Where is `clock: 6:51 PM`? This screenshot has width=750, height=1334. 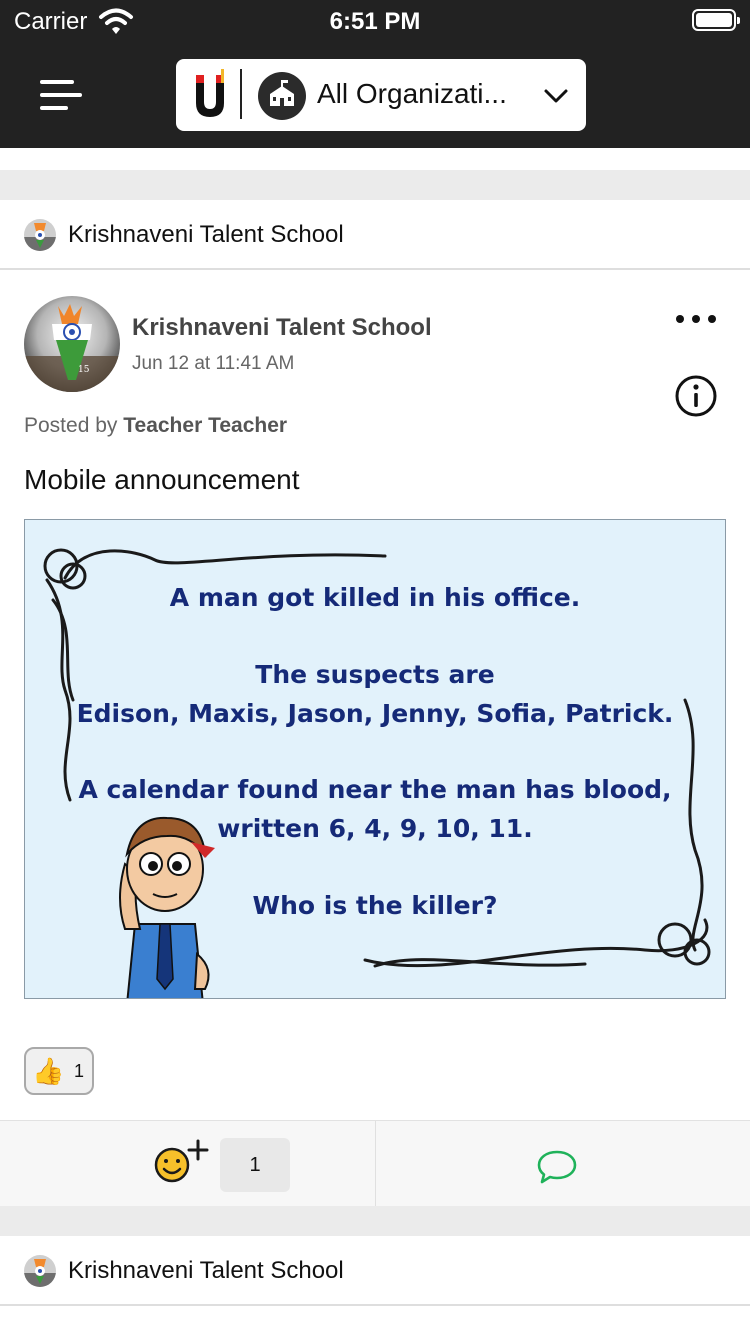 clock: 6:51 PM is located at coordinates (375, 21).